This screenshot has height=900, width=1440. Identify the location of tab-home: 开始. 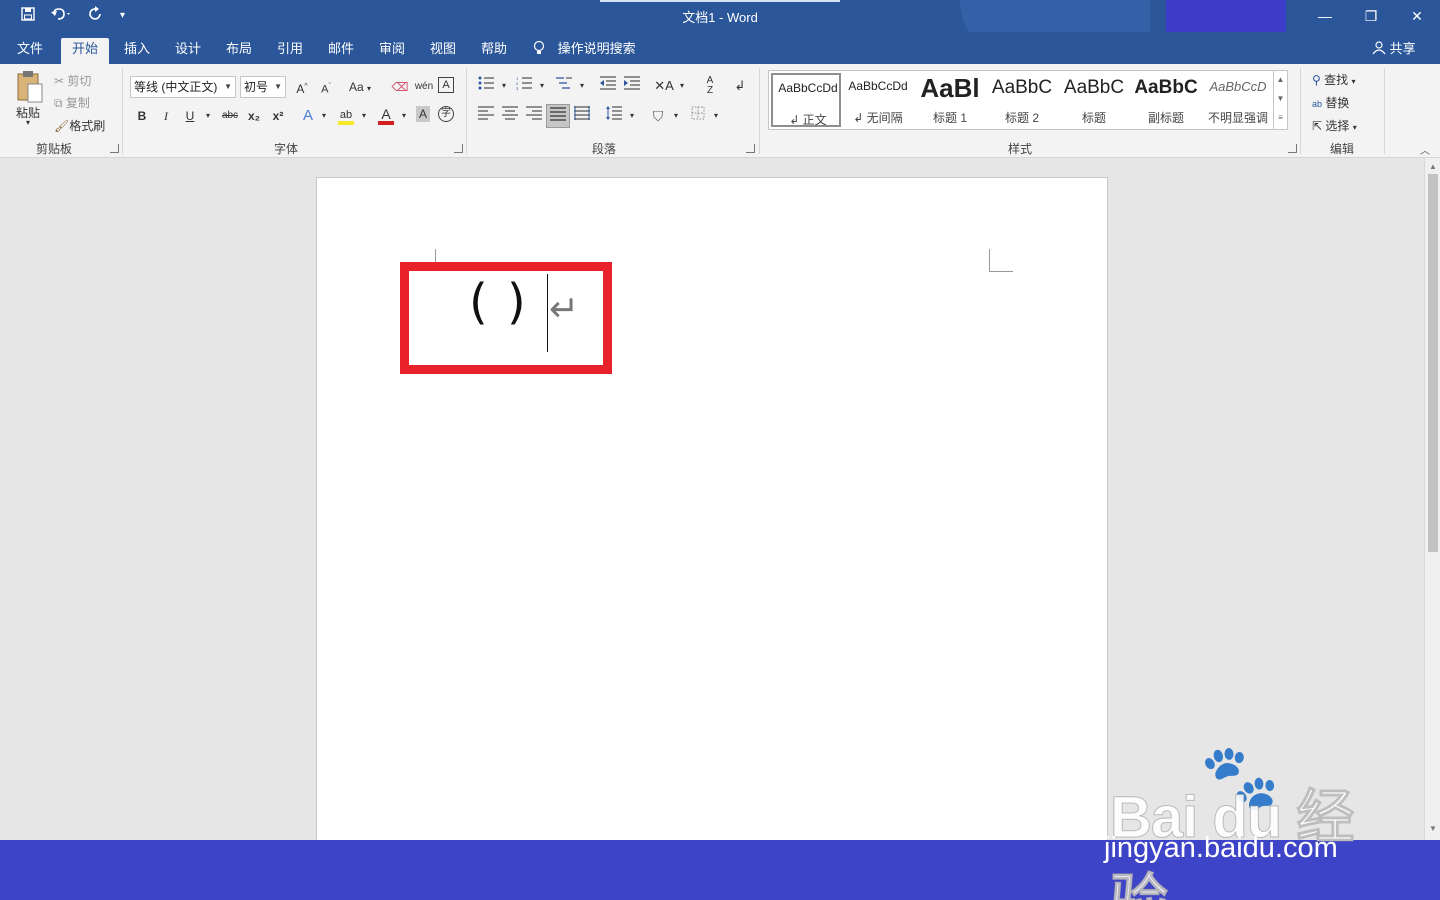
(85, 51).